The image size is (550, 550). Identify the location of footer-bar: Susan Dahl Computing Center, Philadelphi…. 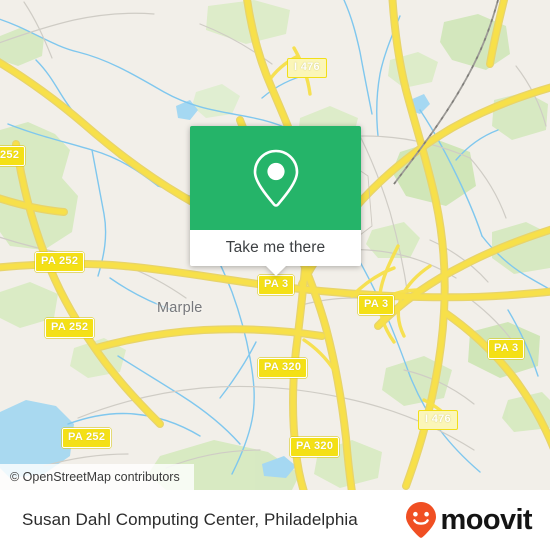
(275, 520).